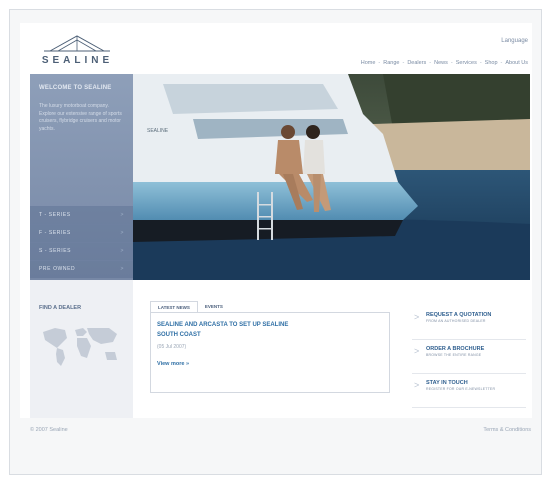  I want to click on action-subtitle: BROWSE THE ENTIRE RANGE, so click(454, 355).